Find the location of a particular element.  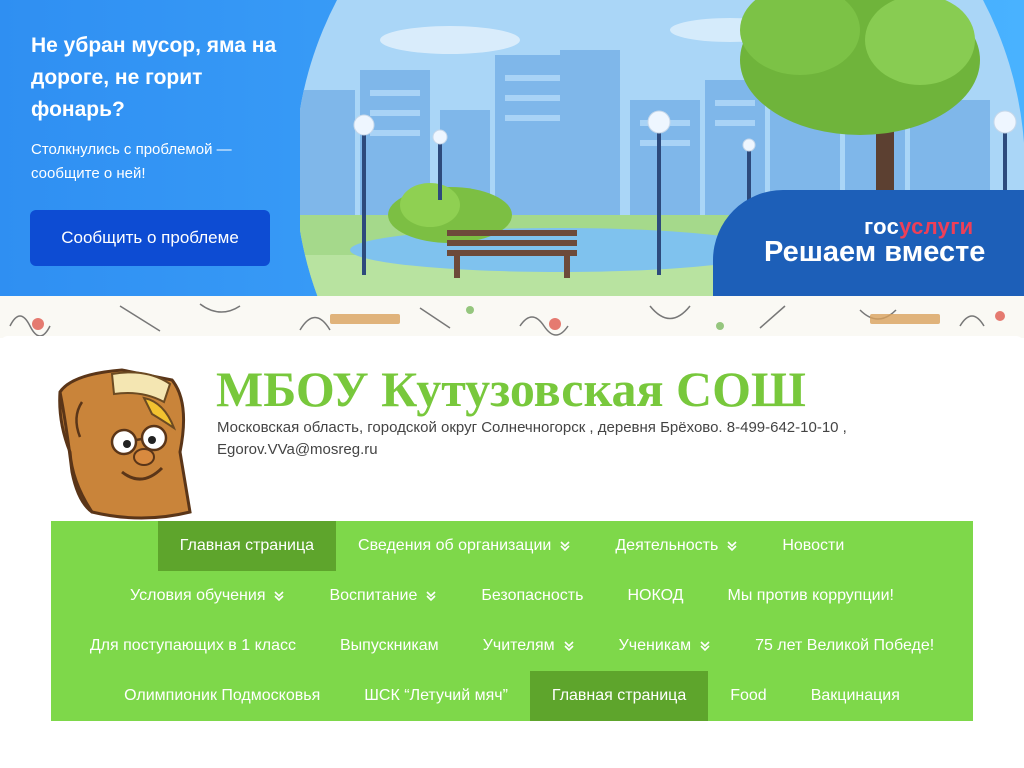

school-title: МБОУ Кутузовская СОШ is located at coordinates (511, 389).